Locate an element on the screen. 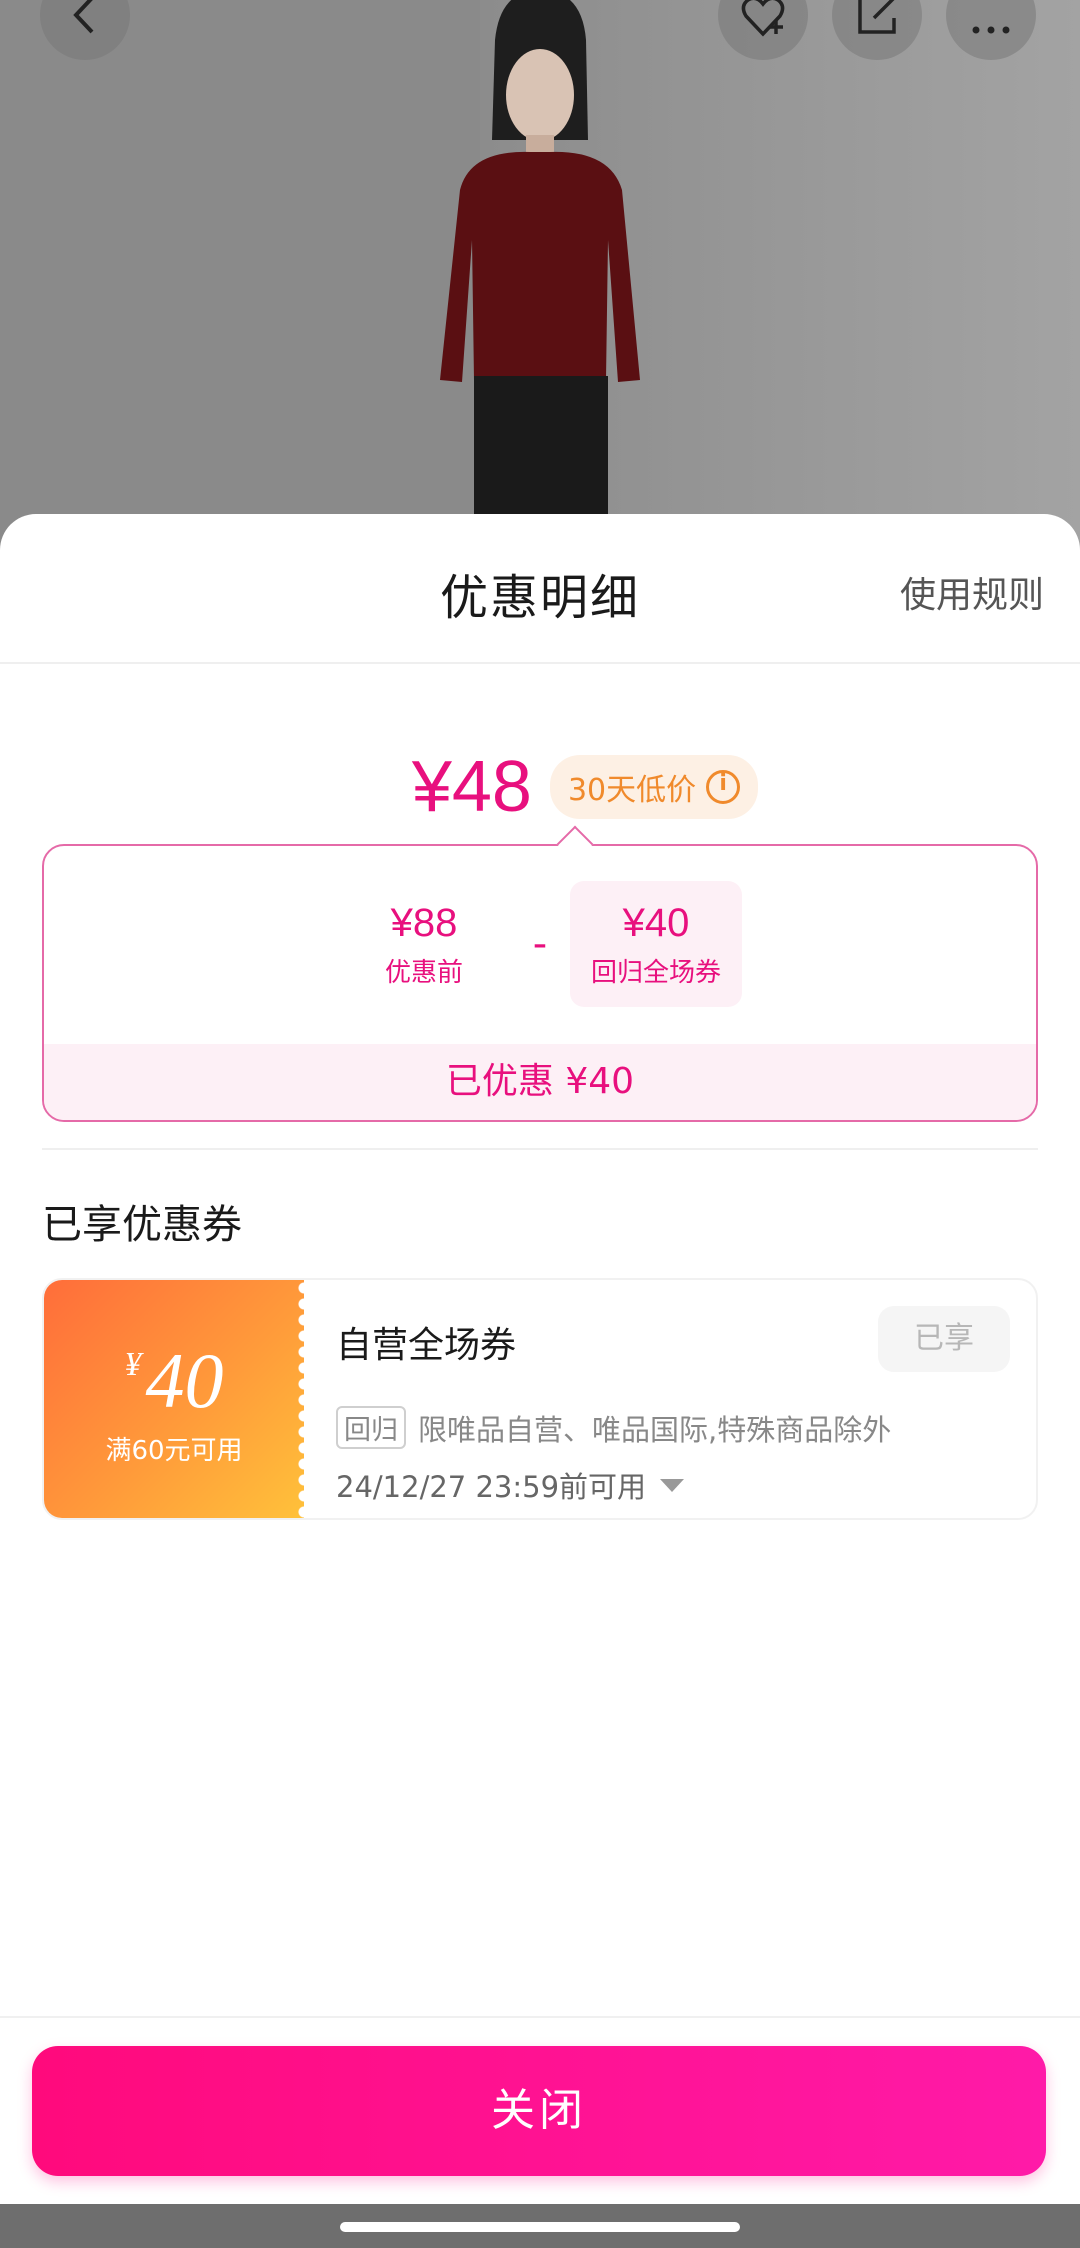 This screenshot has width=1080, height=2248. back-button is located at coordinates (85, 30).